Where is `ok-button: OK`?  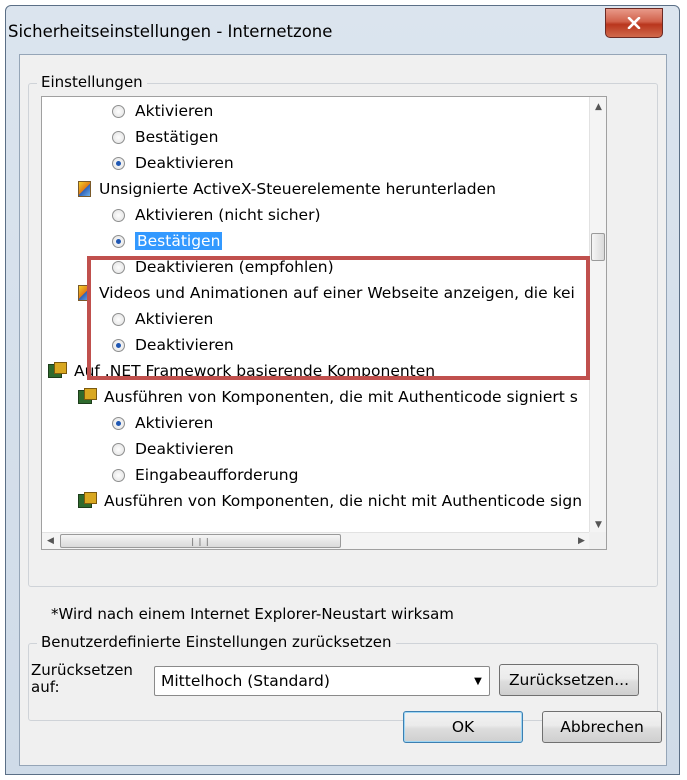 ok-button: OK is located at coordinates (463, 727).